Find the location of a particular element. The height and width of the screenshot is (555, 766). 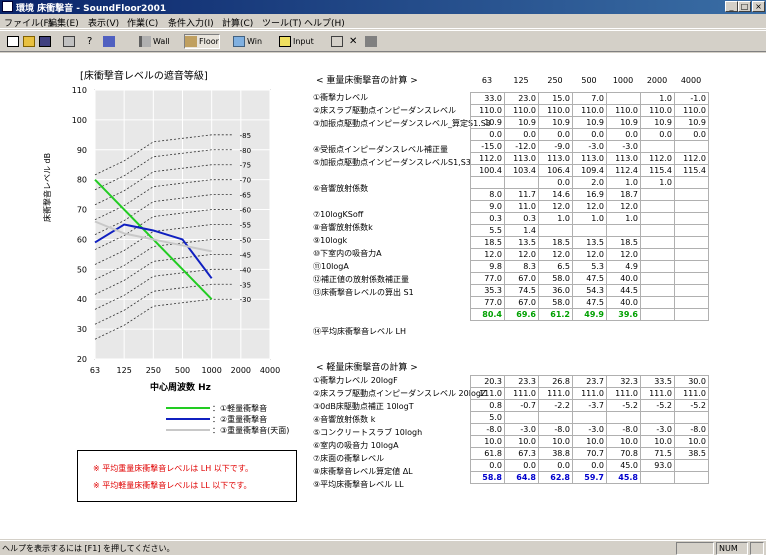

table-cell: 49.9 is located at coordinates (589, 314).